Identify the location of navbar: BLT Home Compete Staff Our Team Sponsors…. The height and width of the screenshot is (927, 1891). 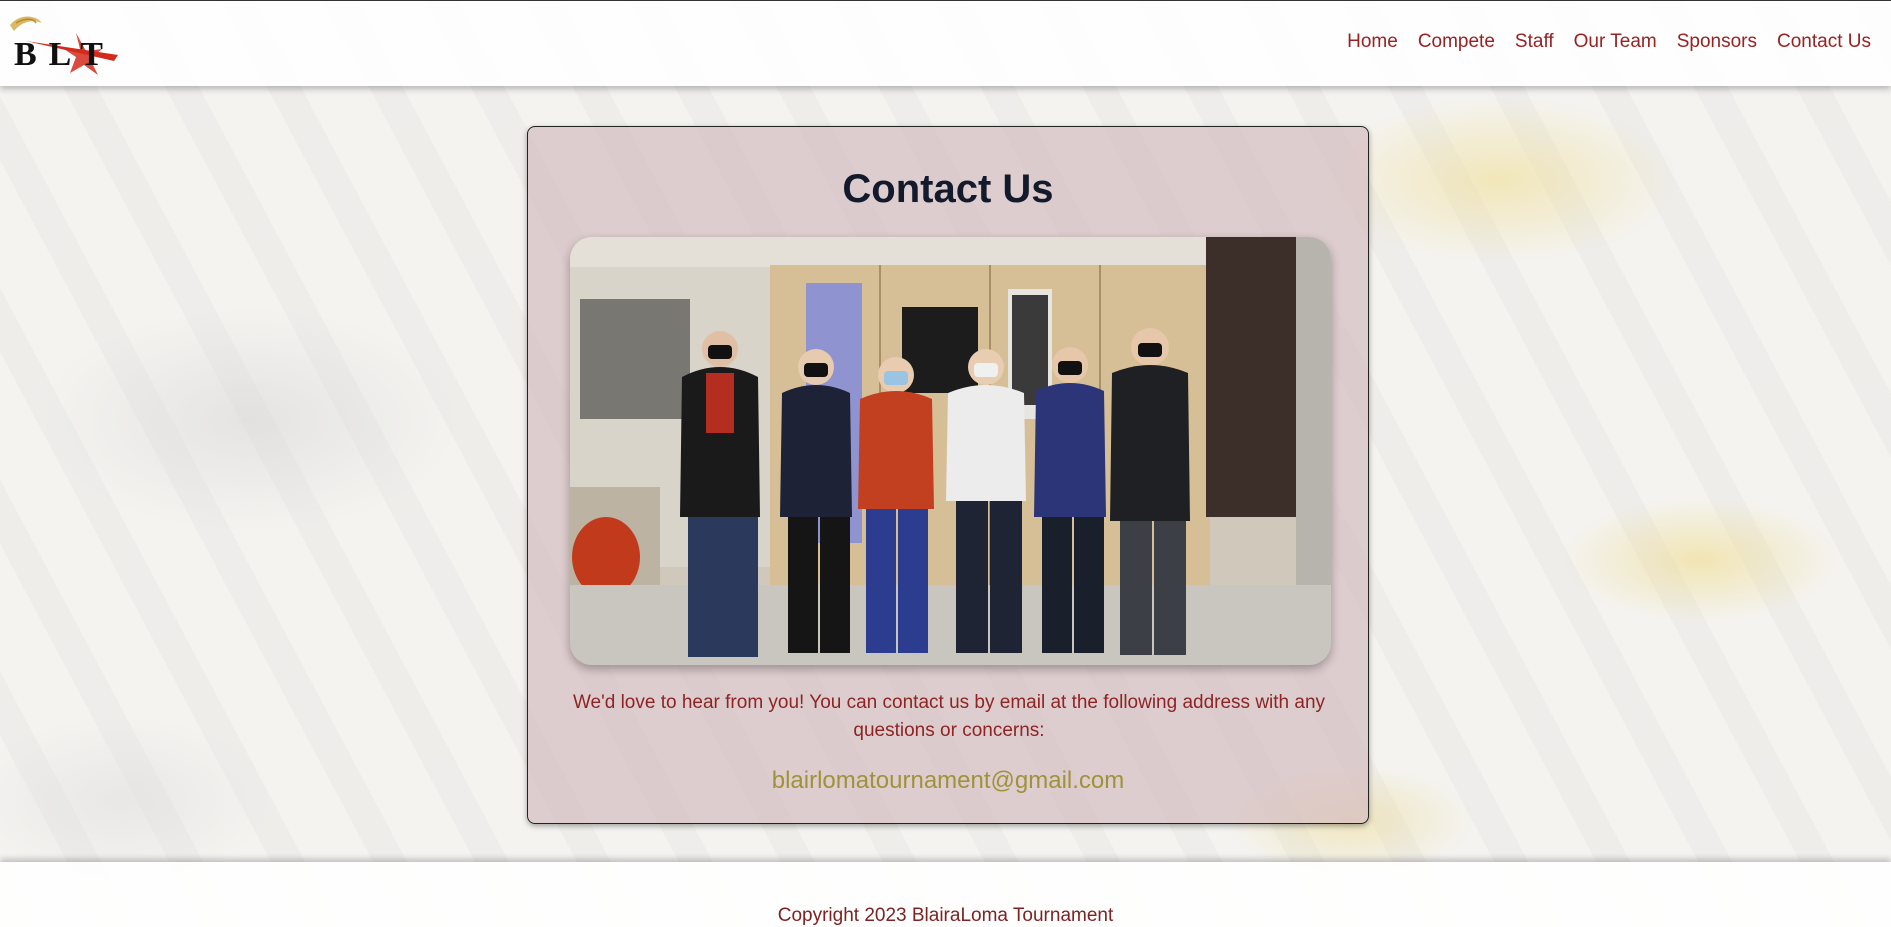
(945, 43).